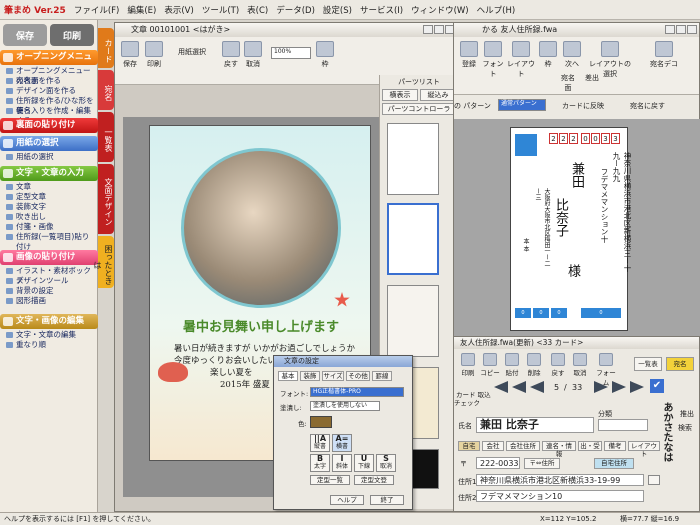 The image size is (700, 525). Describe the element at coordinates (590, 446) in the screenshot. I see `tab-send-receive: 出・受` at that location.